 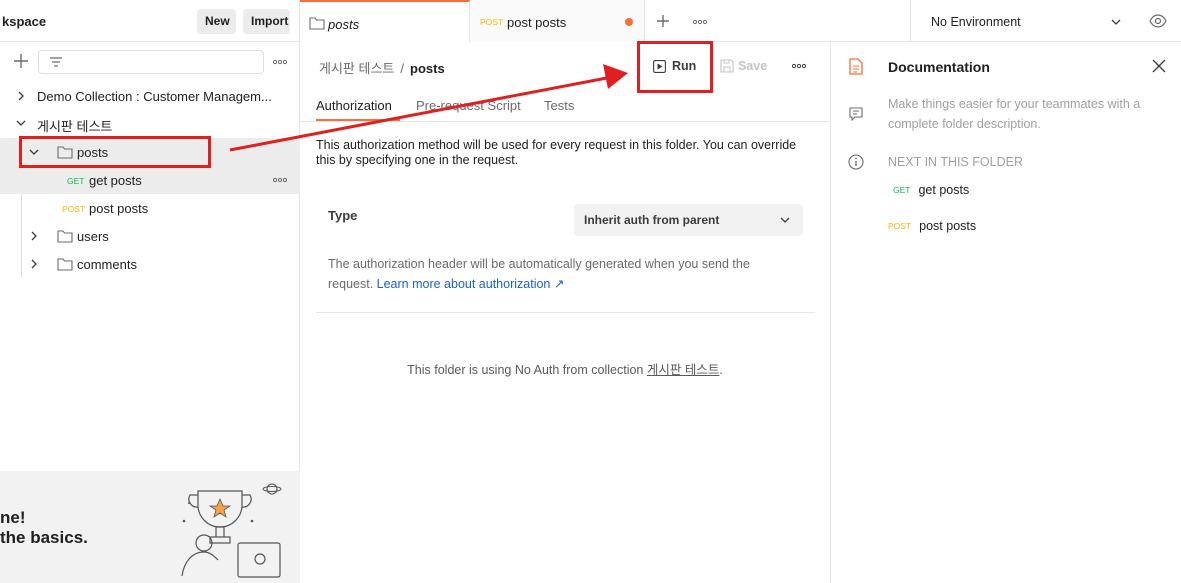 What do you see at coordinates (115, 180) in the screenshot?
I see `tree-item-label: get posts` at bounding box center [115, 180].